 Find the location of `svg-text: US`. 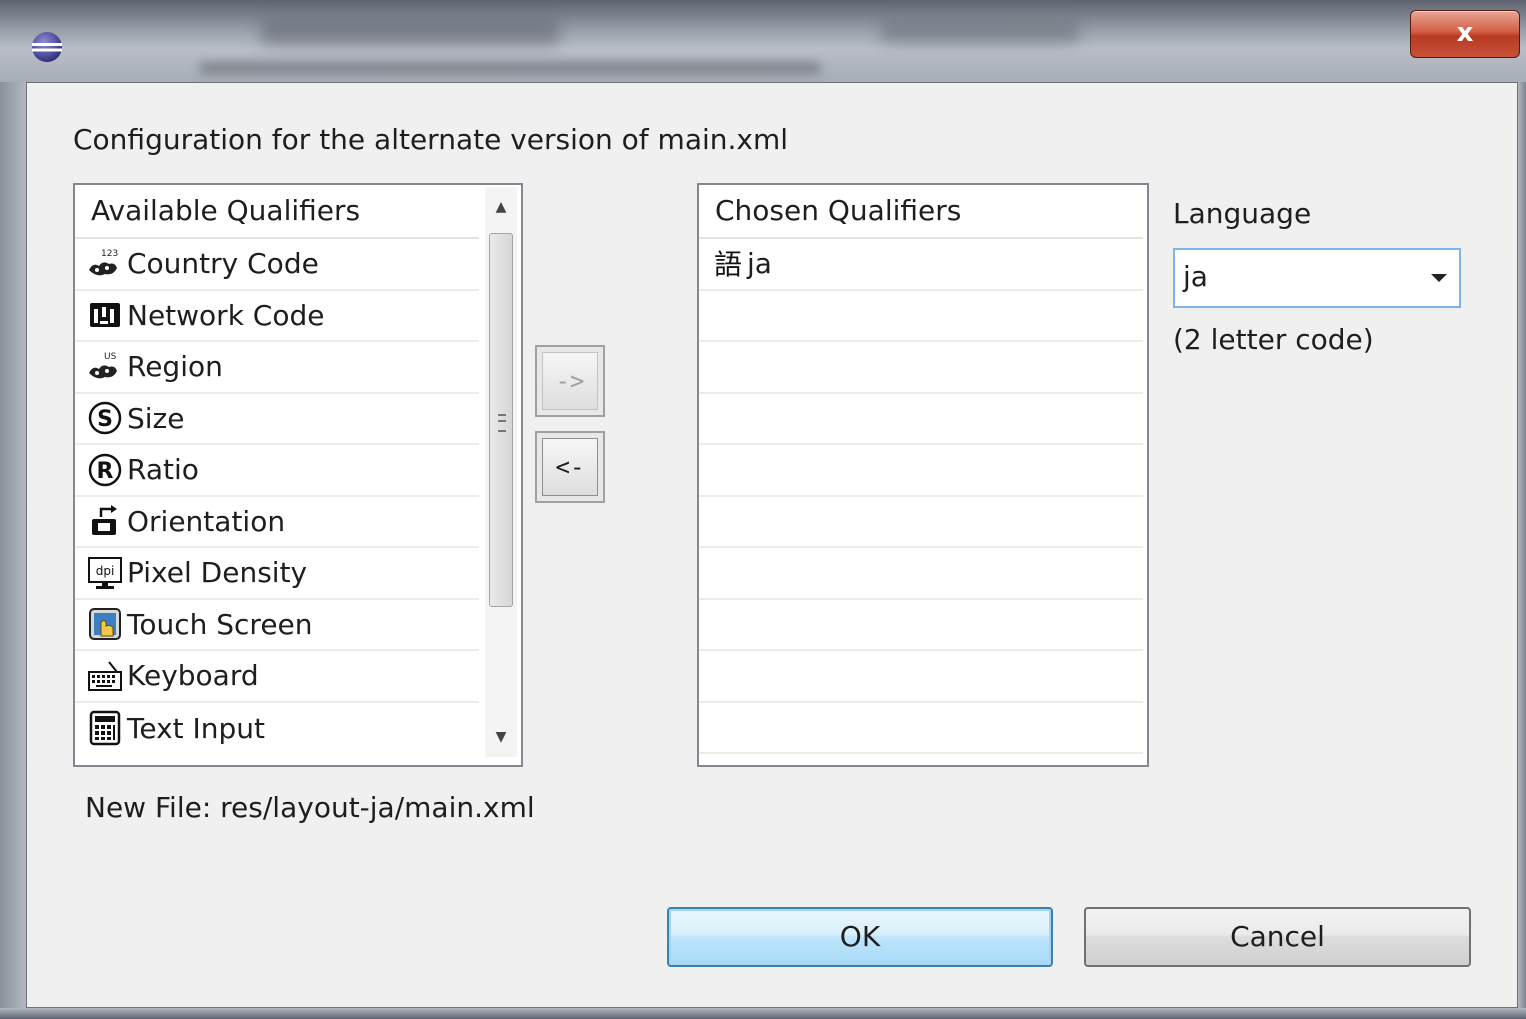

svg-text: US is located at coordinates (110, 357).